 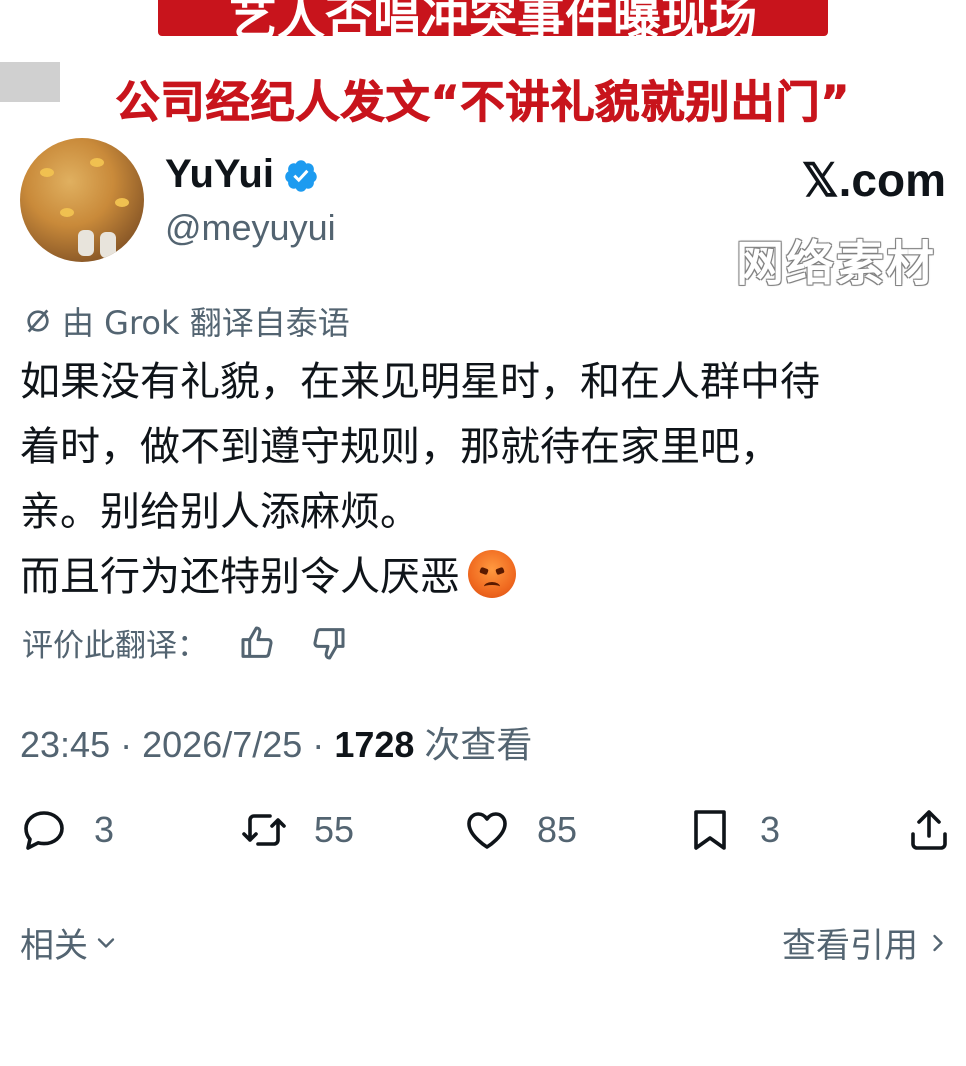 What do you see at coordinates (104, 829) in the screenshot?
I see `reply-count: 3` at bounding box center [104, 829].